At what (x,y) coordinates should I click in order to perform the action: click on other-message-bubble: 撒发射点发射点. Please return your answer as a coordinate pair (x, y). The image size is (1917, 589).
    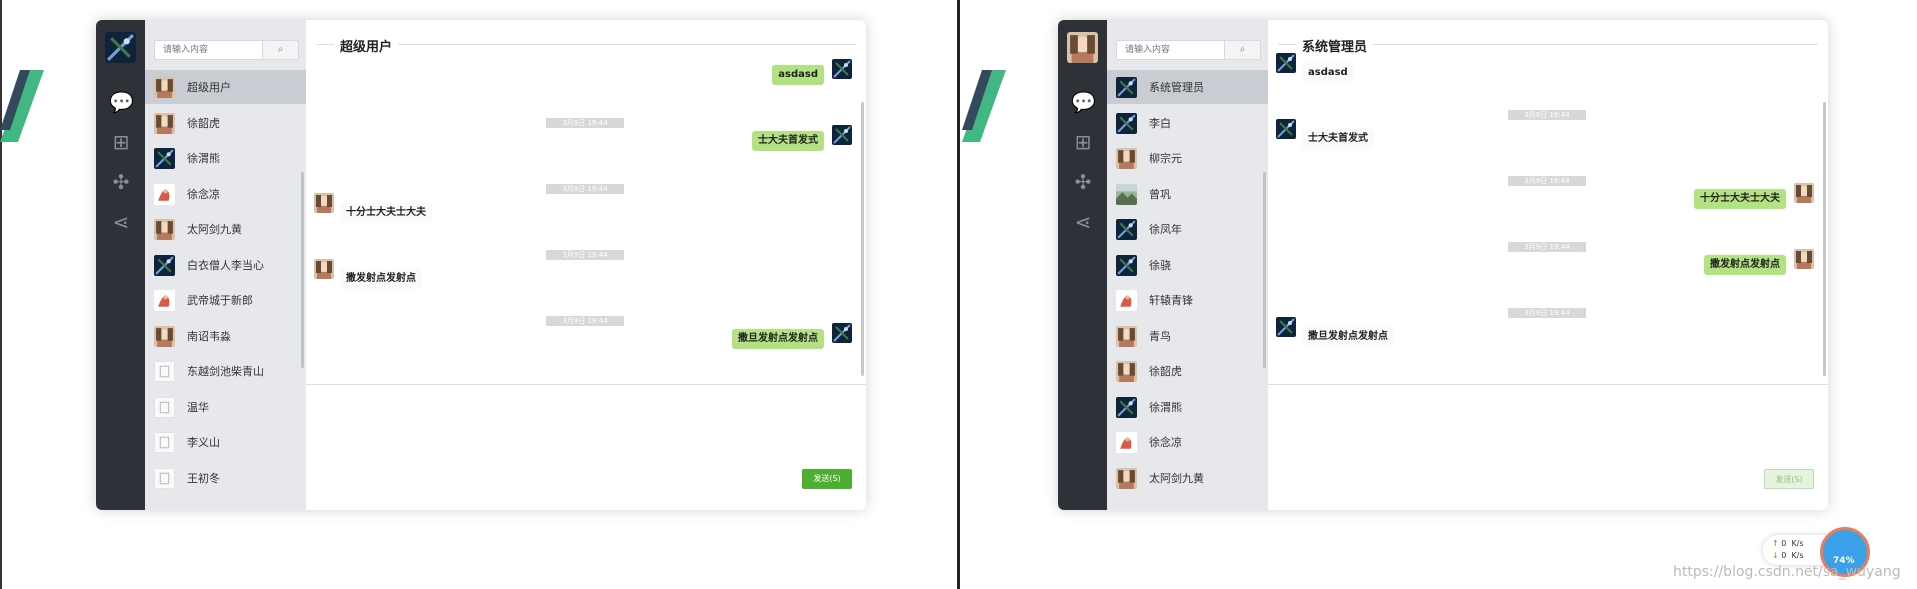
    Looking at the image, I should click on (381, 279).